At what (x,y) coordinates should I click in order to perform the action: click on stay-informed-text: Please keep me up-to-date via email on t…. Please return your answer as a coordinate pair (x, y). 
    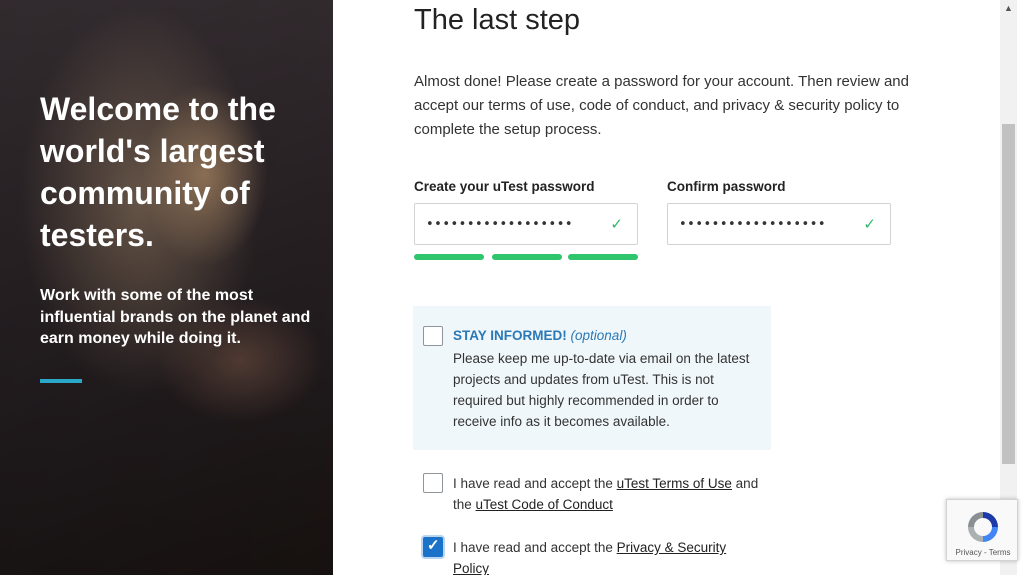
    Looking at the image, I should click on (601, 390).